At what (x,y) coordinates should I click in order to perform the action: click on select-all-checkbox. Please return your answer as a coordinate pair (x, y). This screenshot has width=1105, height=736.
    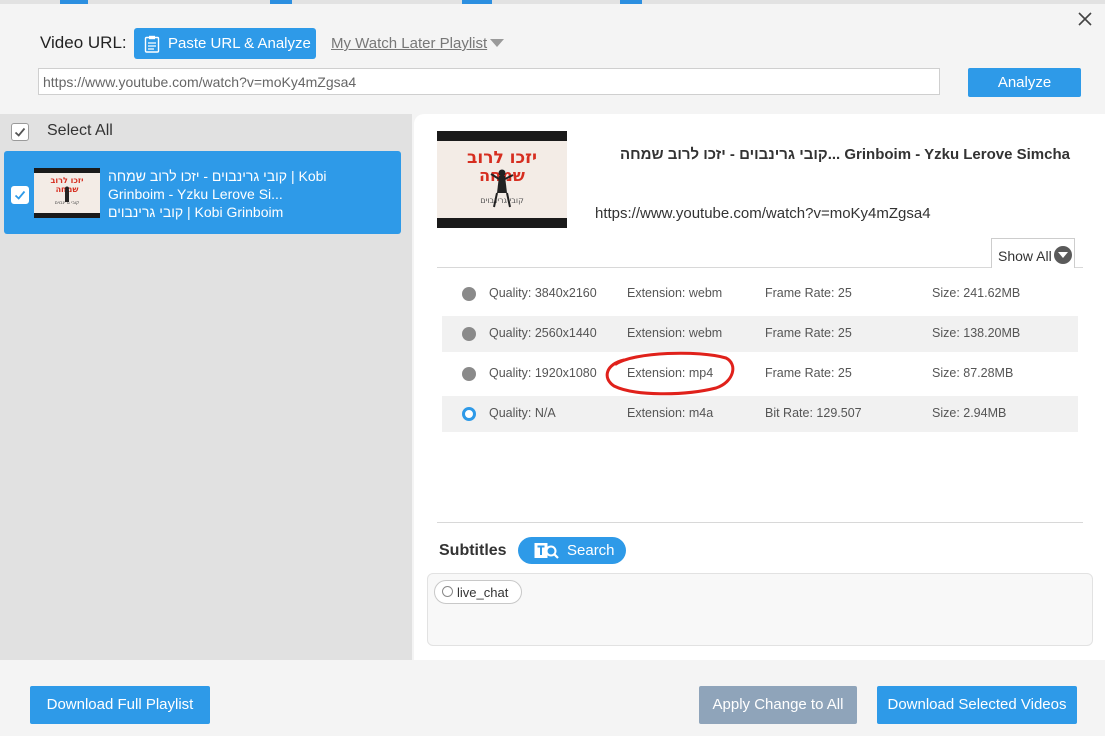
    Looking at the image, I should click on (20, 132).